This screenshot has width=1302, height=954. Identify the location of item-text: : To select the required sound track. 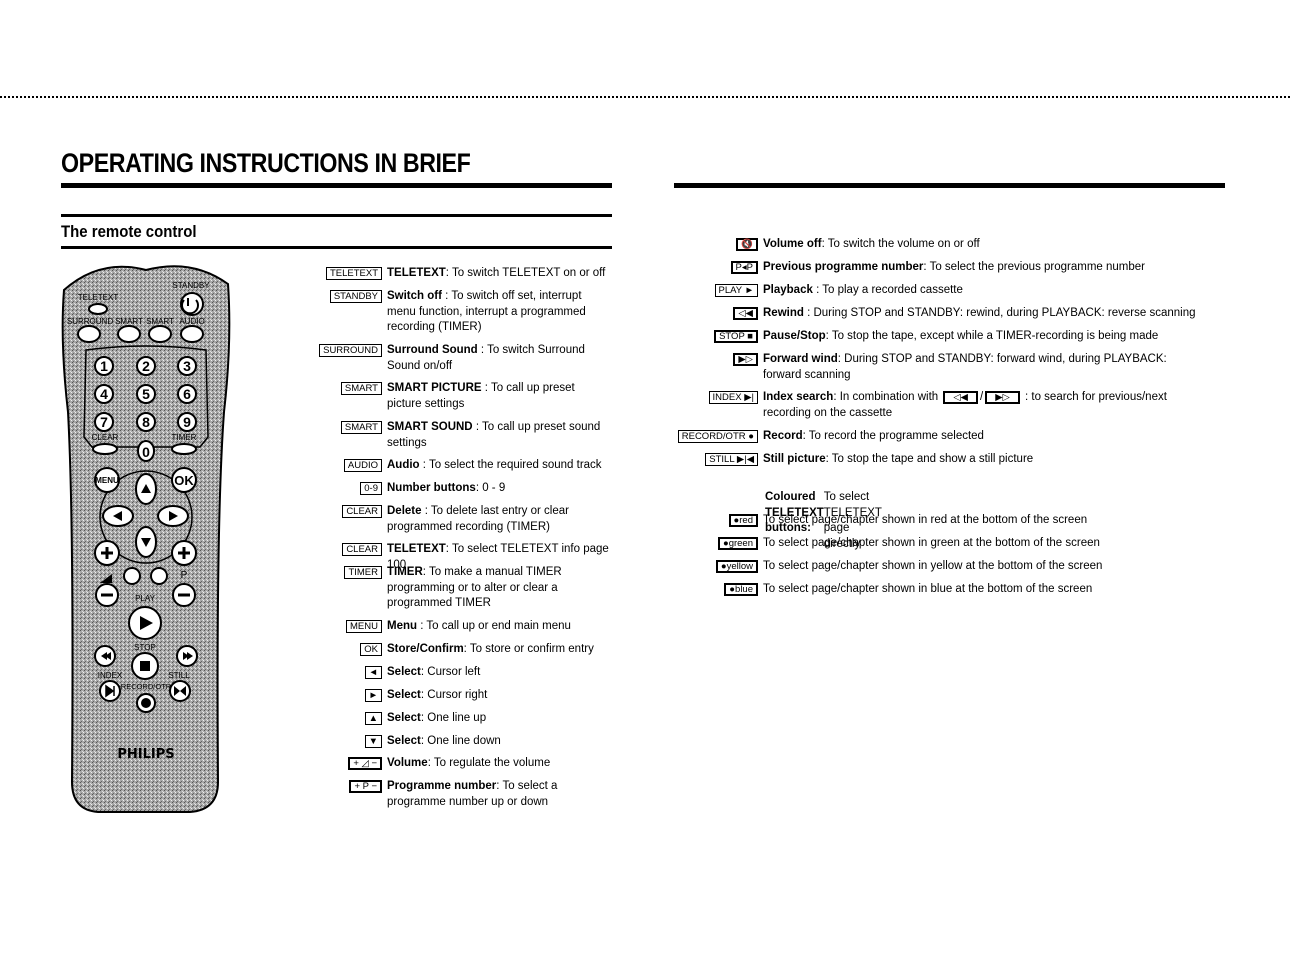
(510, 465).